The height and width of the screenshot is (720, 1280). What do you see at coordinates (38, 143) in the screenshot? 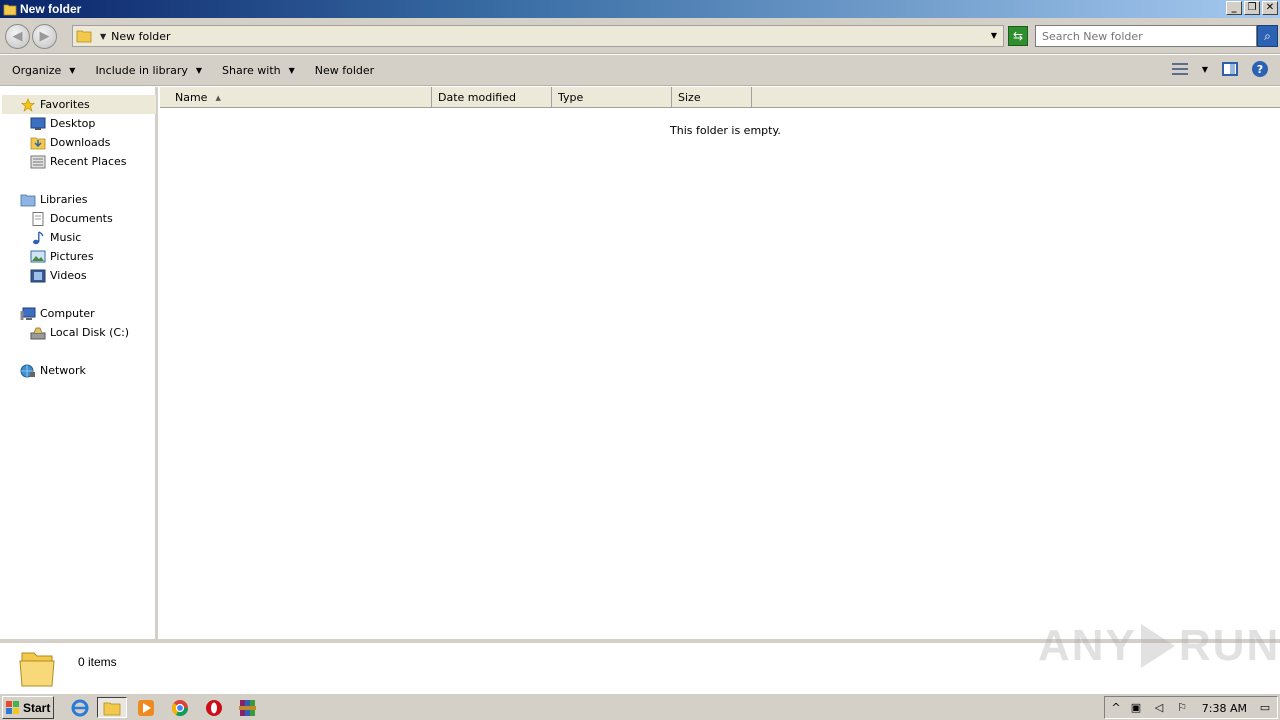
I see `downloads-folder-icon` at bounding box center [38, 143].